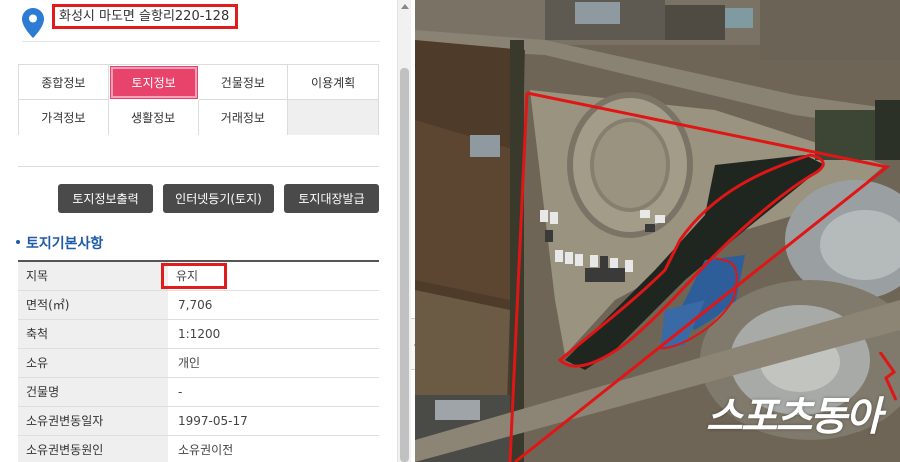 This screenshot has width=900, height=462. What do you see at coordinates (273, 448) in the screenshot?
I see `row-value: 소유권이전` at bounding box center [273, 448].